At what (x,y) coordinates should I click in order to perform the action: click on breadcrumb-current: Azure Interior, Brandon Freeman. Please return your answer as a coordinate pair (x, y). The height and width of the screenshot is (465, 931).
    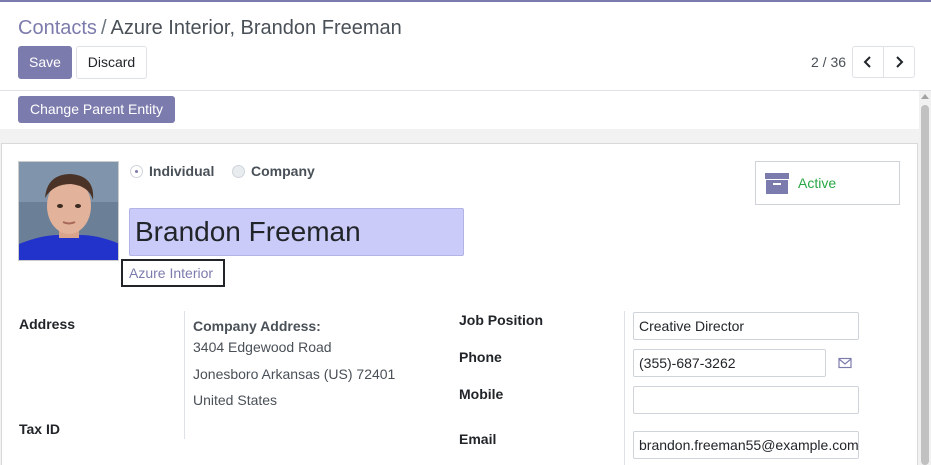
    Looking at the image, I should click on (256, 28).